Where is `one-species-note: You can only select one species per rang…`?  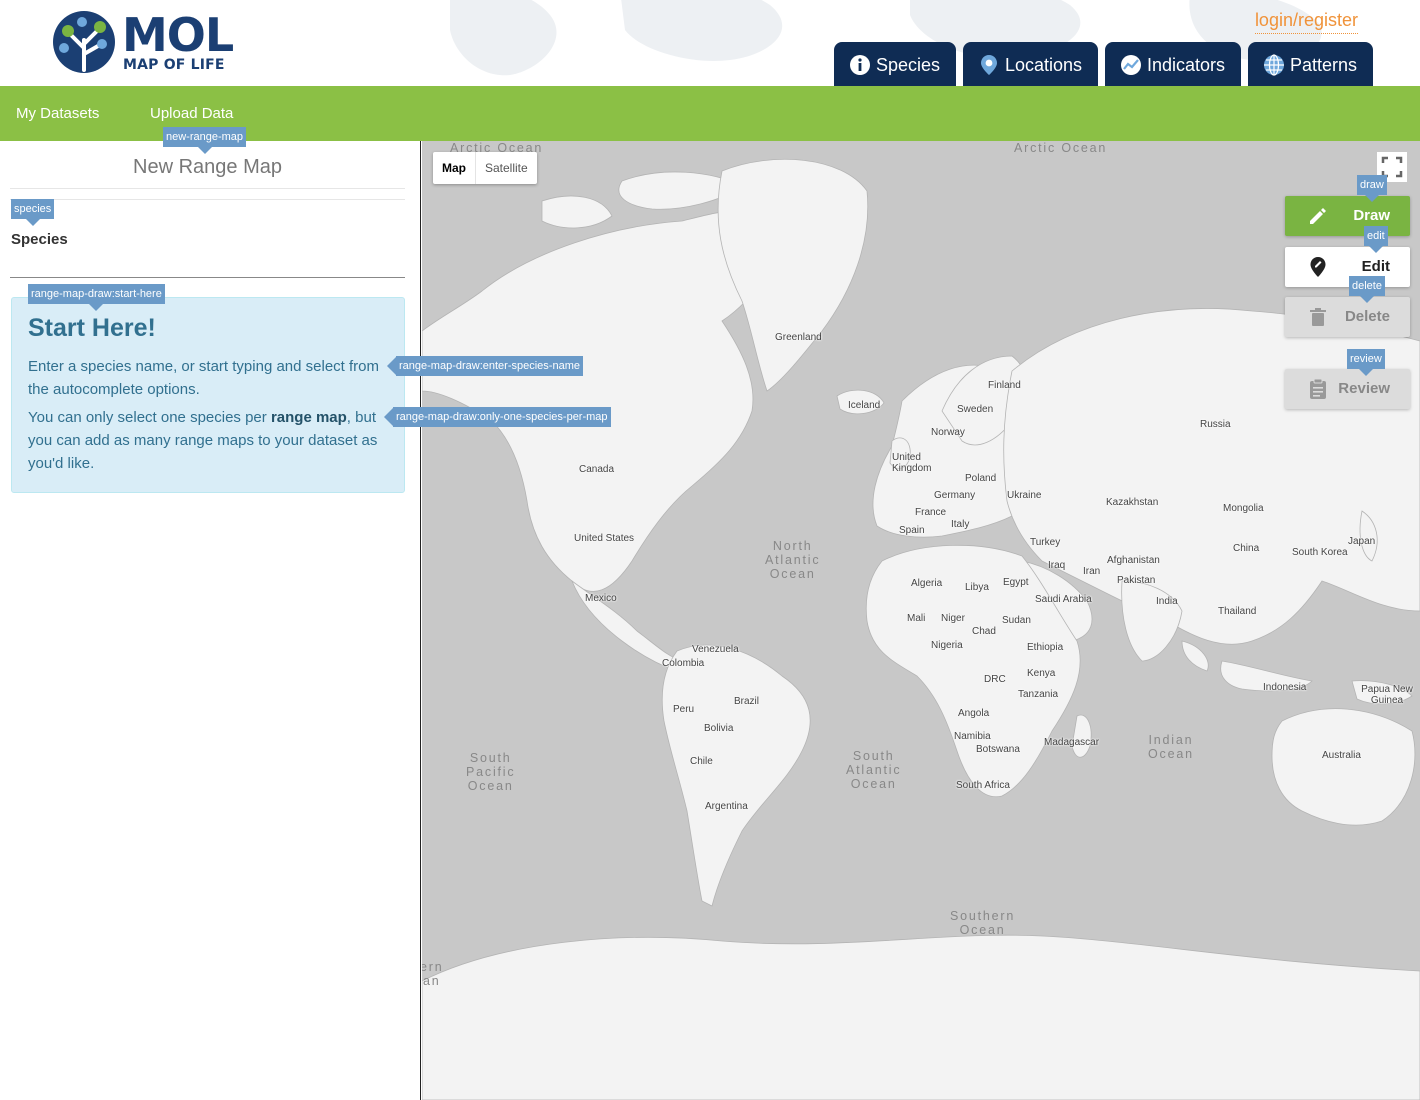
one-species-note: You can only select one species per rang… is located at coordinates (209, 440).